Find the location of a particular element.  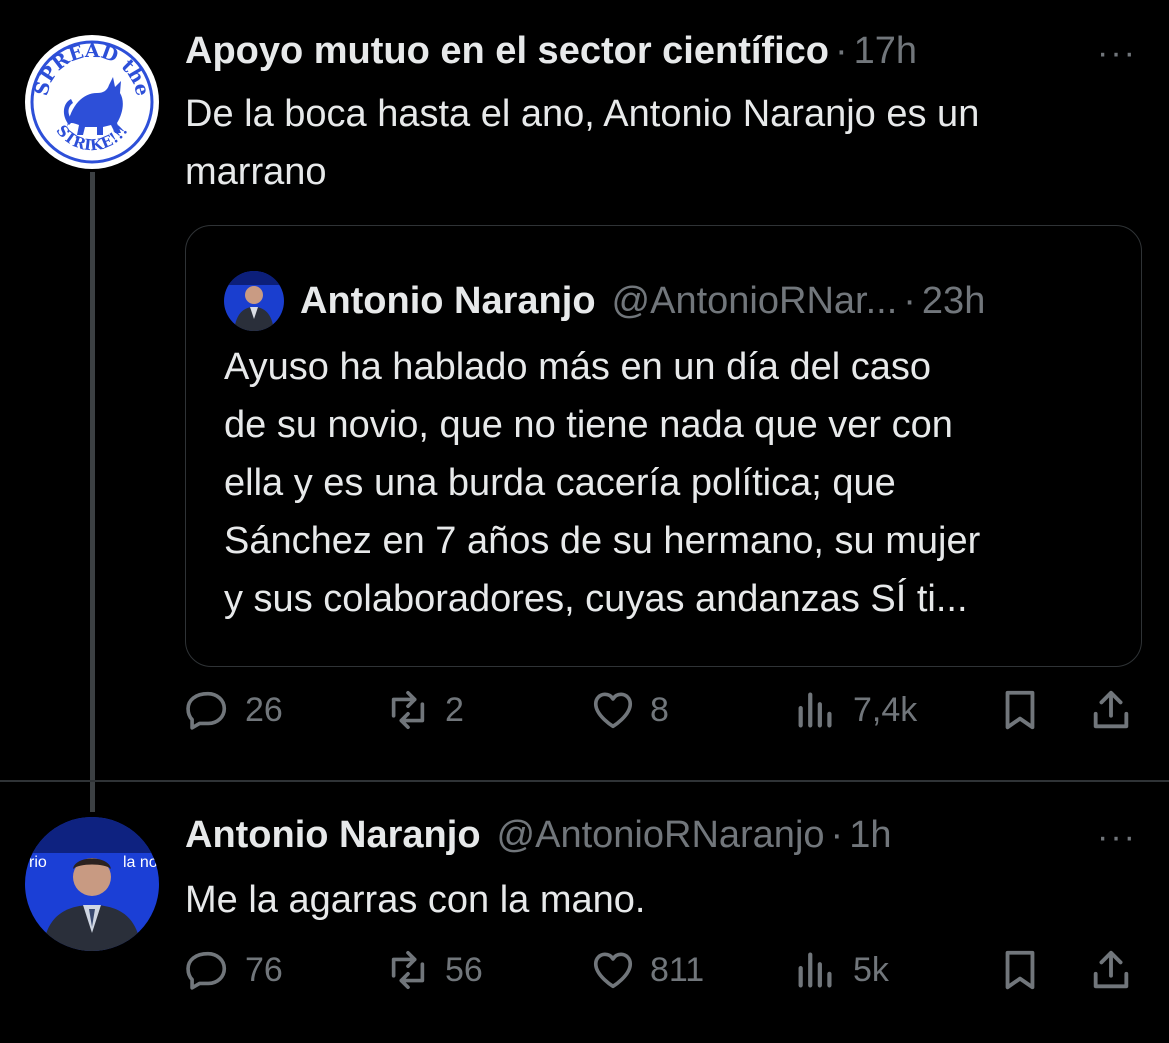

quoted-timestamp: 23h is located at coordinates (953, 300).